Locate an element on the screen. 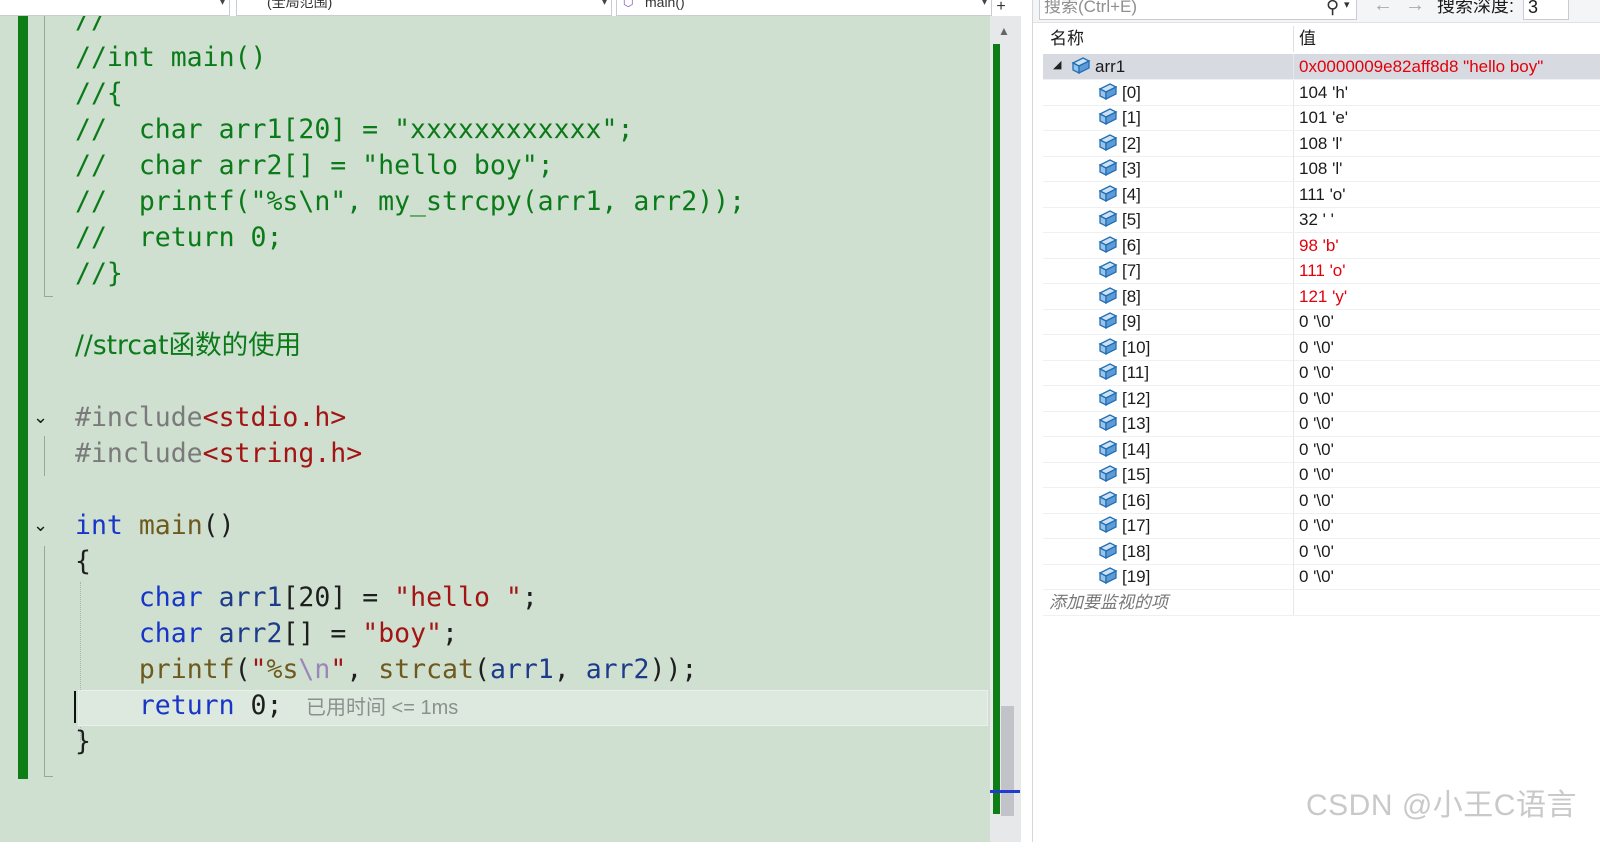 The width and height of the screenshot is (1600, 842). watch-row: [11] 0 '\0' is located at coordinates (1321, 373).